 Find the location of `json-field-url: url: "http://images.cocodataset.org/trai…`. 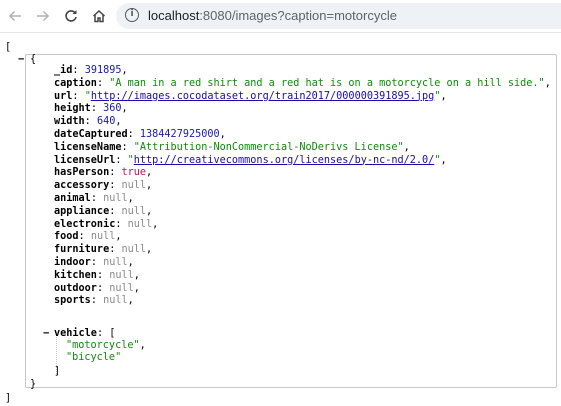

json-field-url: url: "http://images.cocodataset.org/trai… is located at coordinates (250, 96).